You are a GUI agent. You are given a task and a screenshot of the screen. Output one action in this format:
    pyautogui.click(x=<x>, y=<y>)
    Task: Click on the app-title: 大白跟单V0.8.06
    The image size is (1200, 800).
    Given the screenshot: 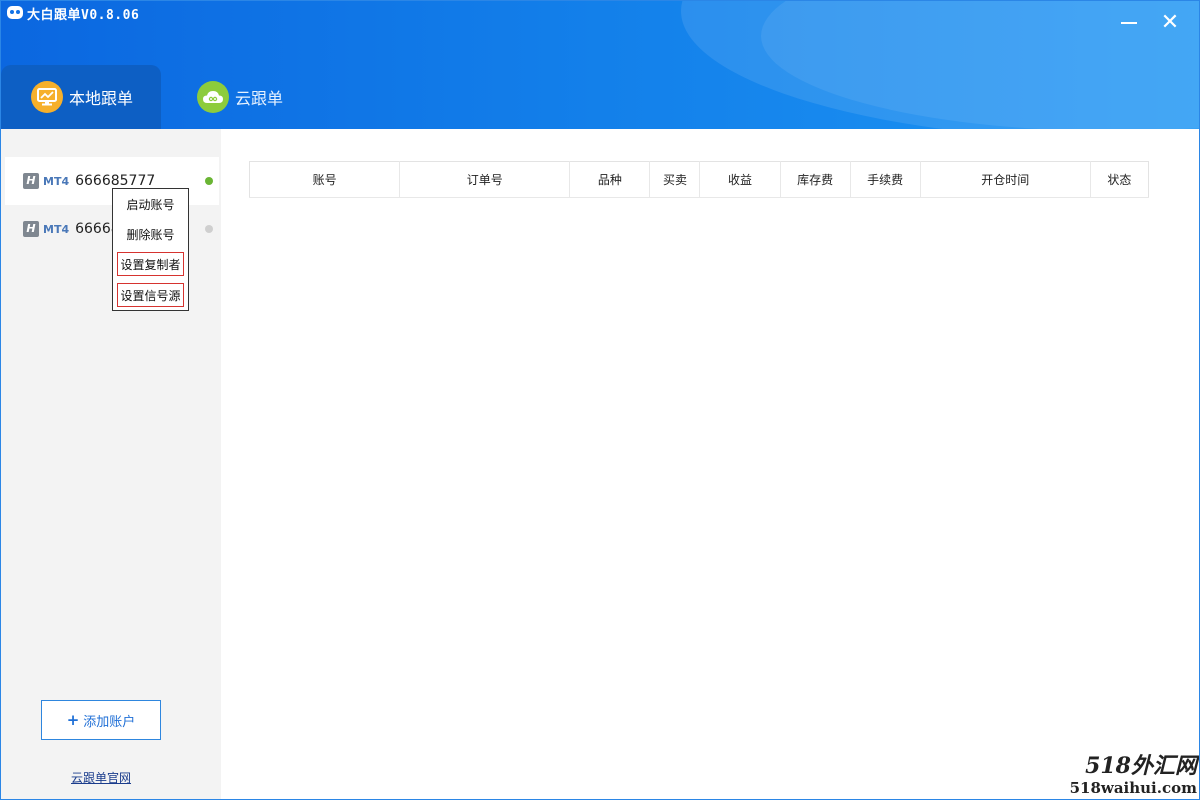 What is the action you would take?
    pyautogui.click(x=83, y=15)
    